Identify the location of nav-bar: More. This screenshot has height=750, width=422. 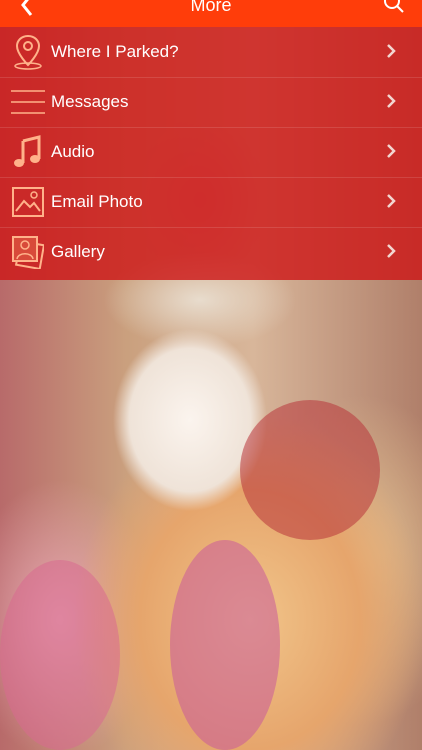
(211, 13).